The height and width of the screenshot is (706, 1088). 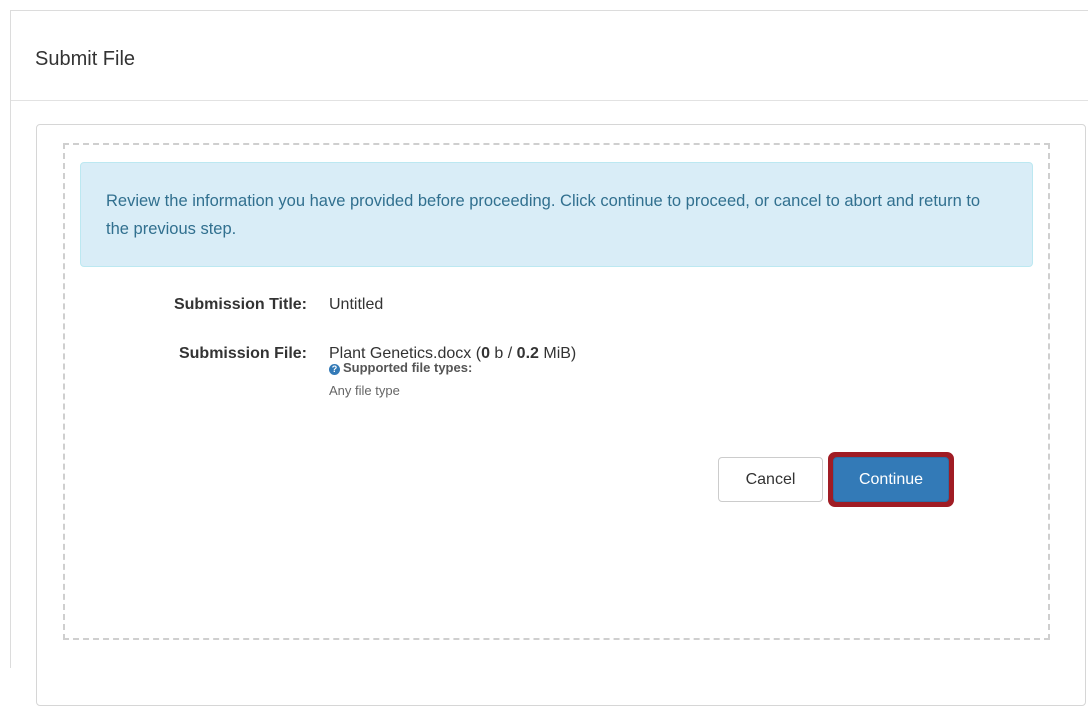 I want to click on supported-types-value: Any file type, so click(x=364, y=390).